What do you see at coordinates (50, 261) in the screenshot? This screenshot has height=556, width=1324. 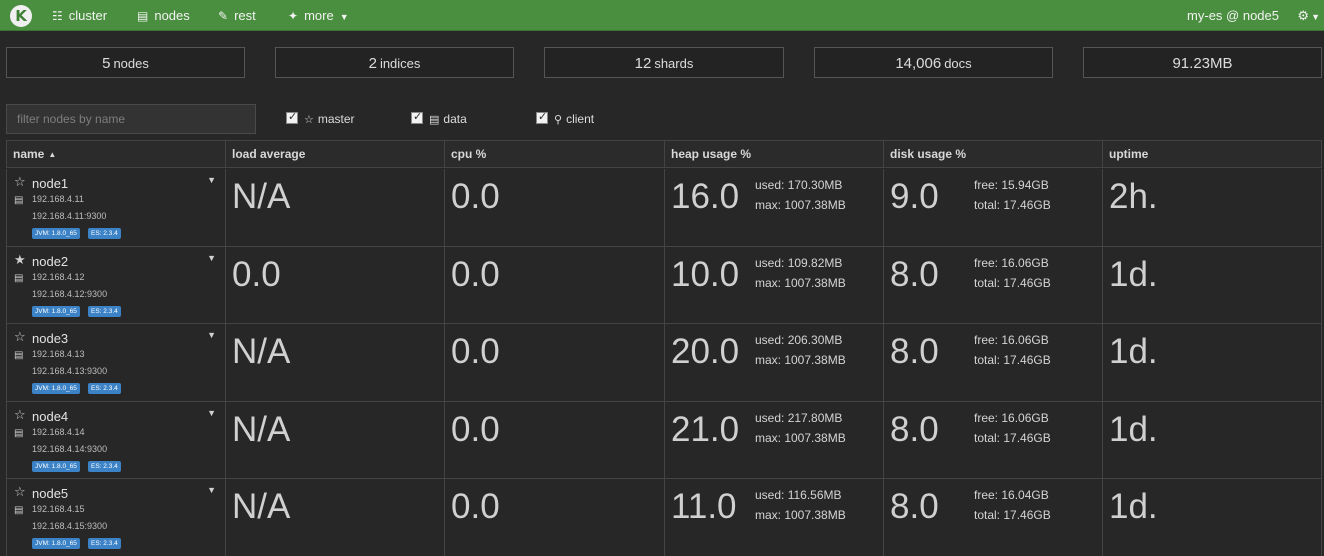 I see `node-name: node2` at bounding box center [50, 261].